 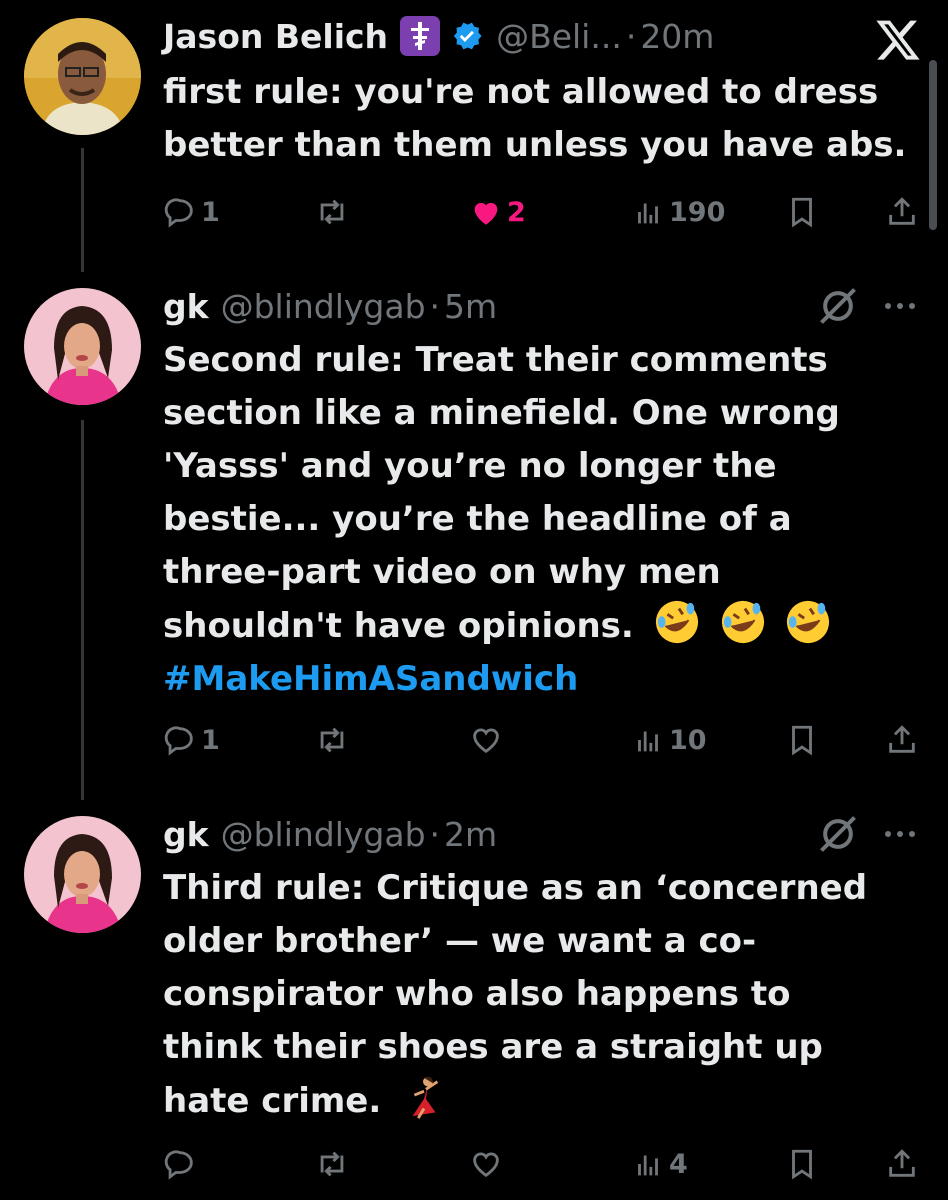 I want to click on tweet-header: gk @blindlygab · 5m, so click(x=330, y=306).